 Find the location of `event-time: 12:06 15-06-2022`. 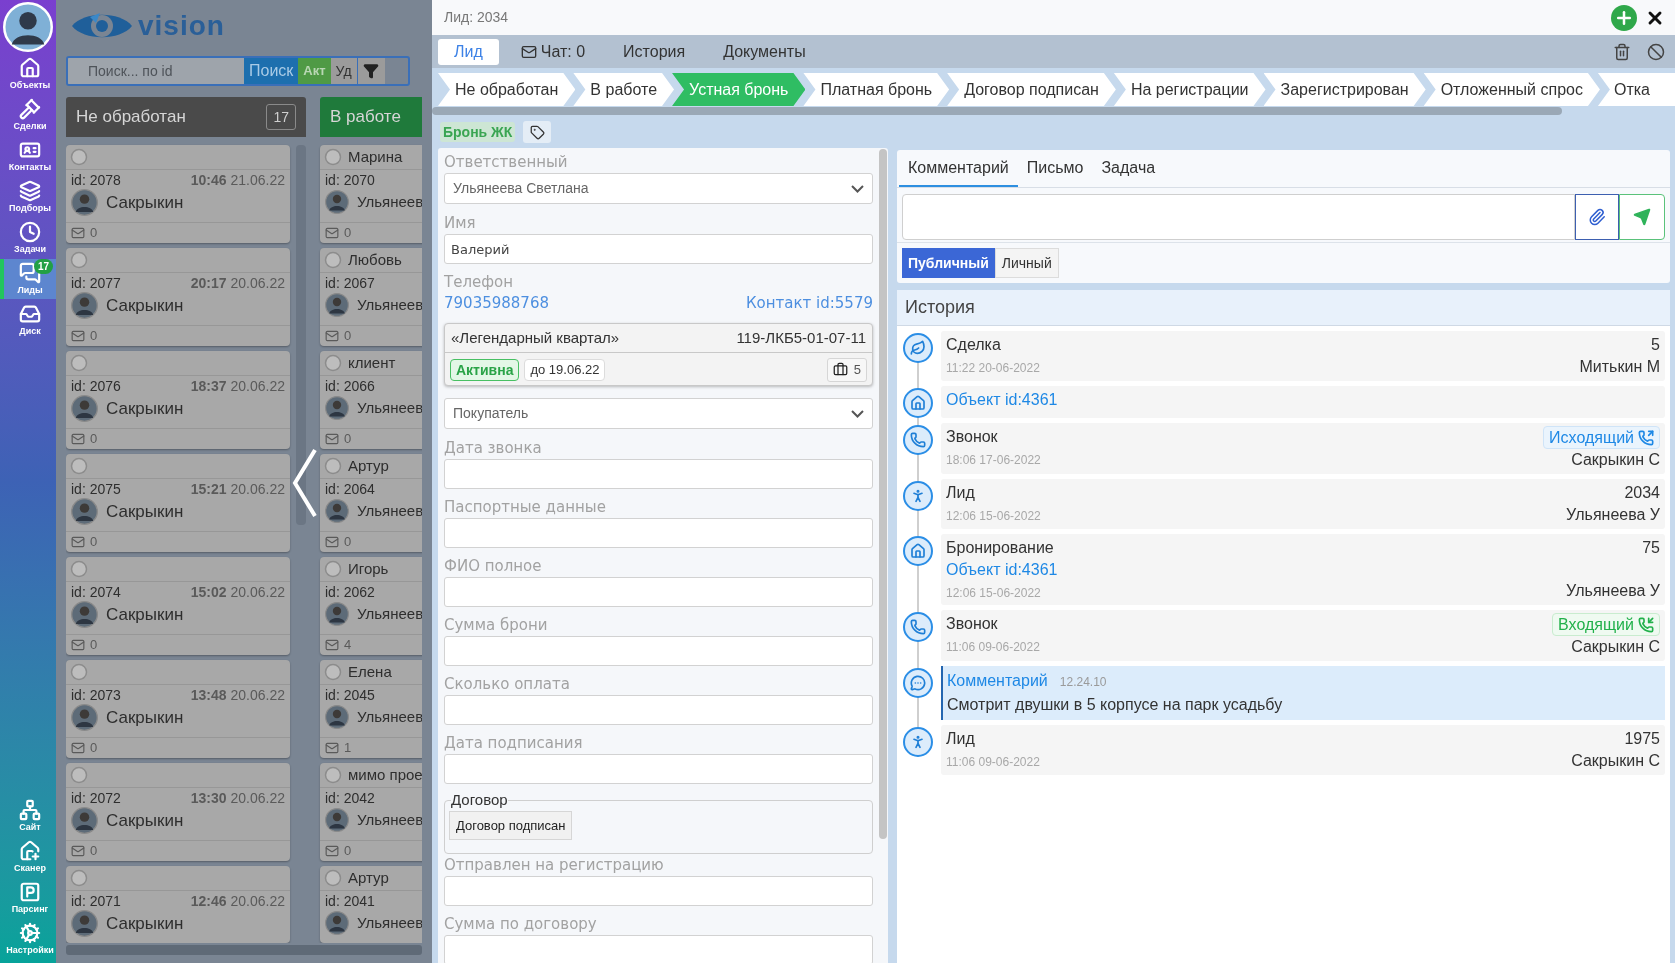

event-time: 12:06 15-06-2022 is located at coordinates (994, 593).